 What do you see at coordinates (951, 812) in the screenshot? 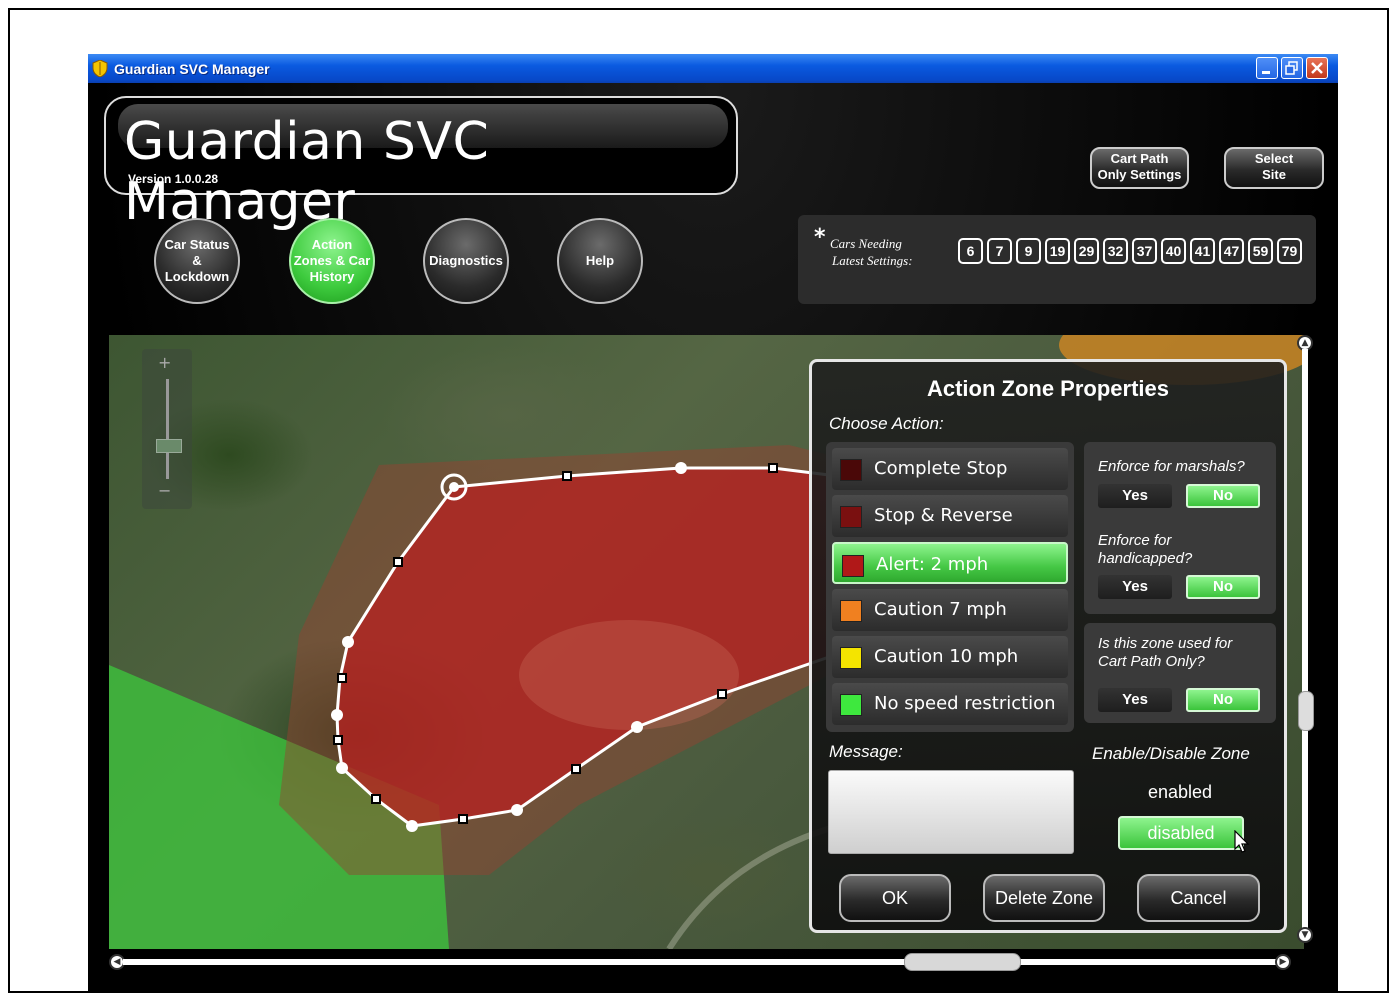
I see `message-input` at bounding box center [951, 812].